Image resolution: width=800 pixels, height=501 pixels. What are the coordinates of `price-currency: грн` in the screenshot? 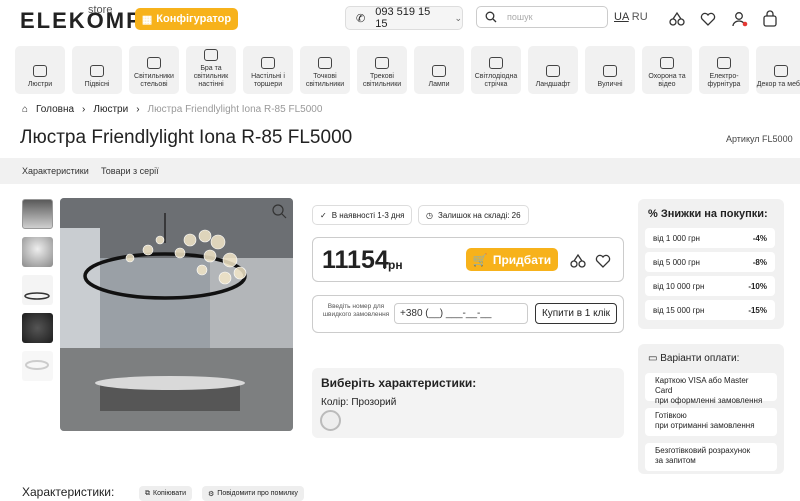 It's located at (393, 265).